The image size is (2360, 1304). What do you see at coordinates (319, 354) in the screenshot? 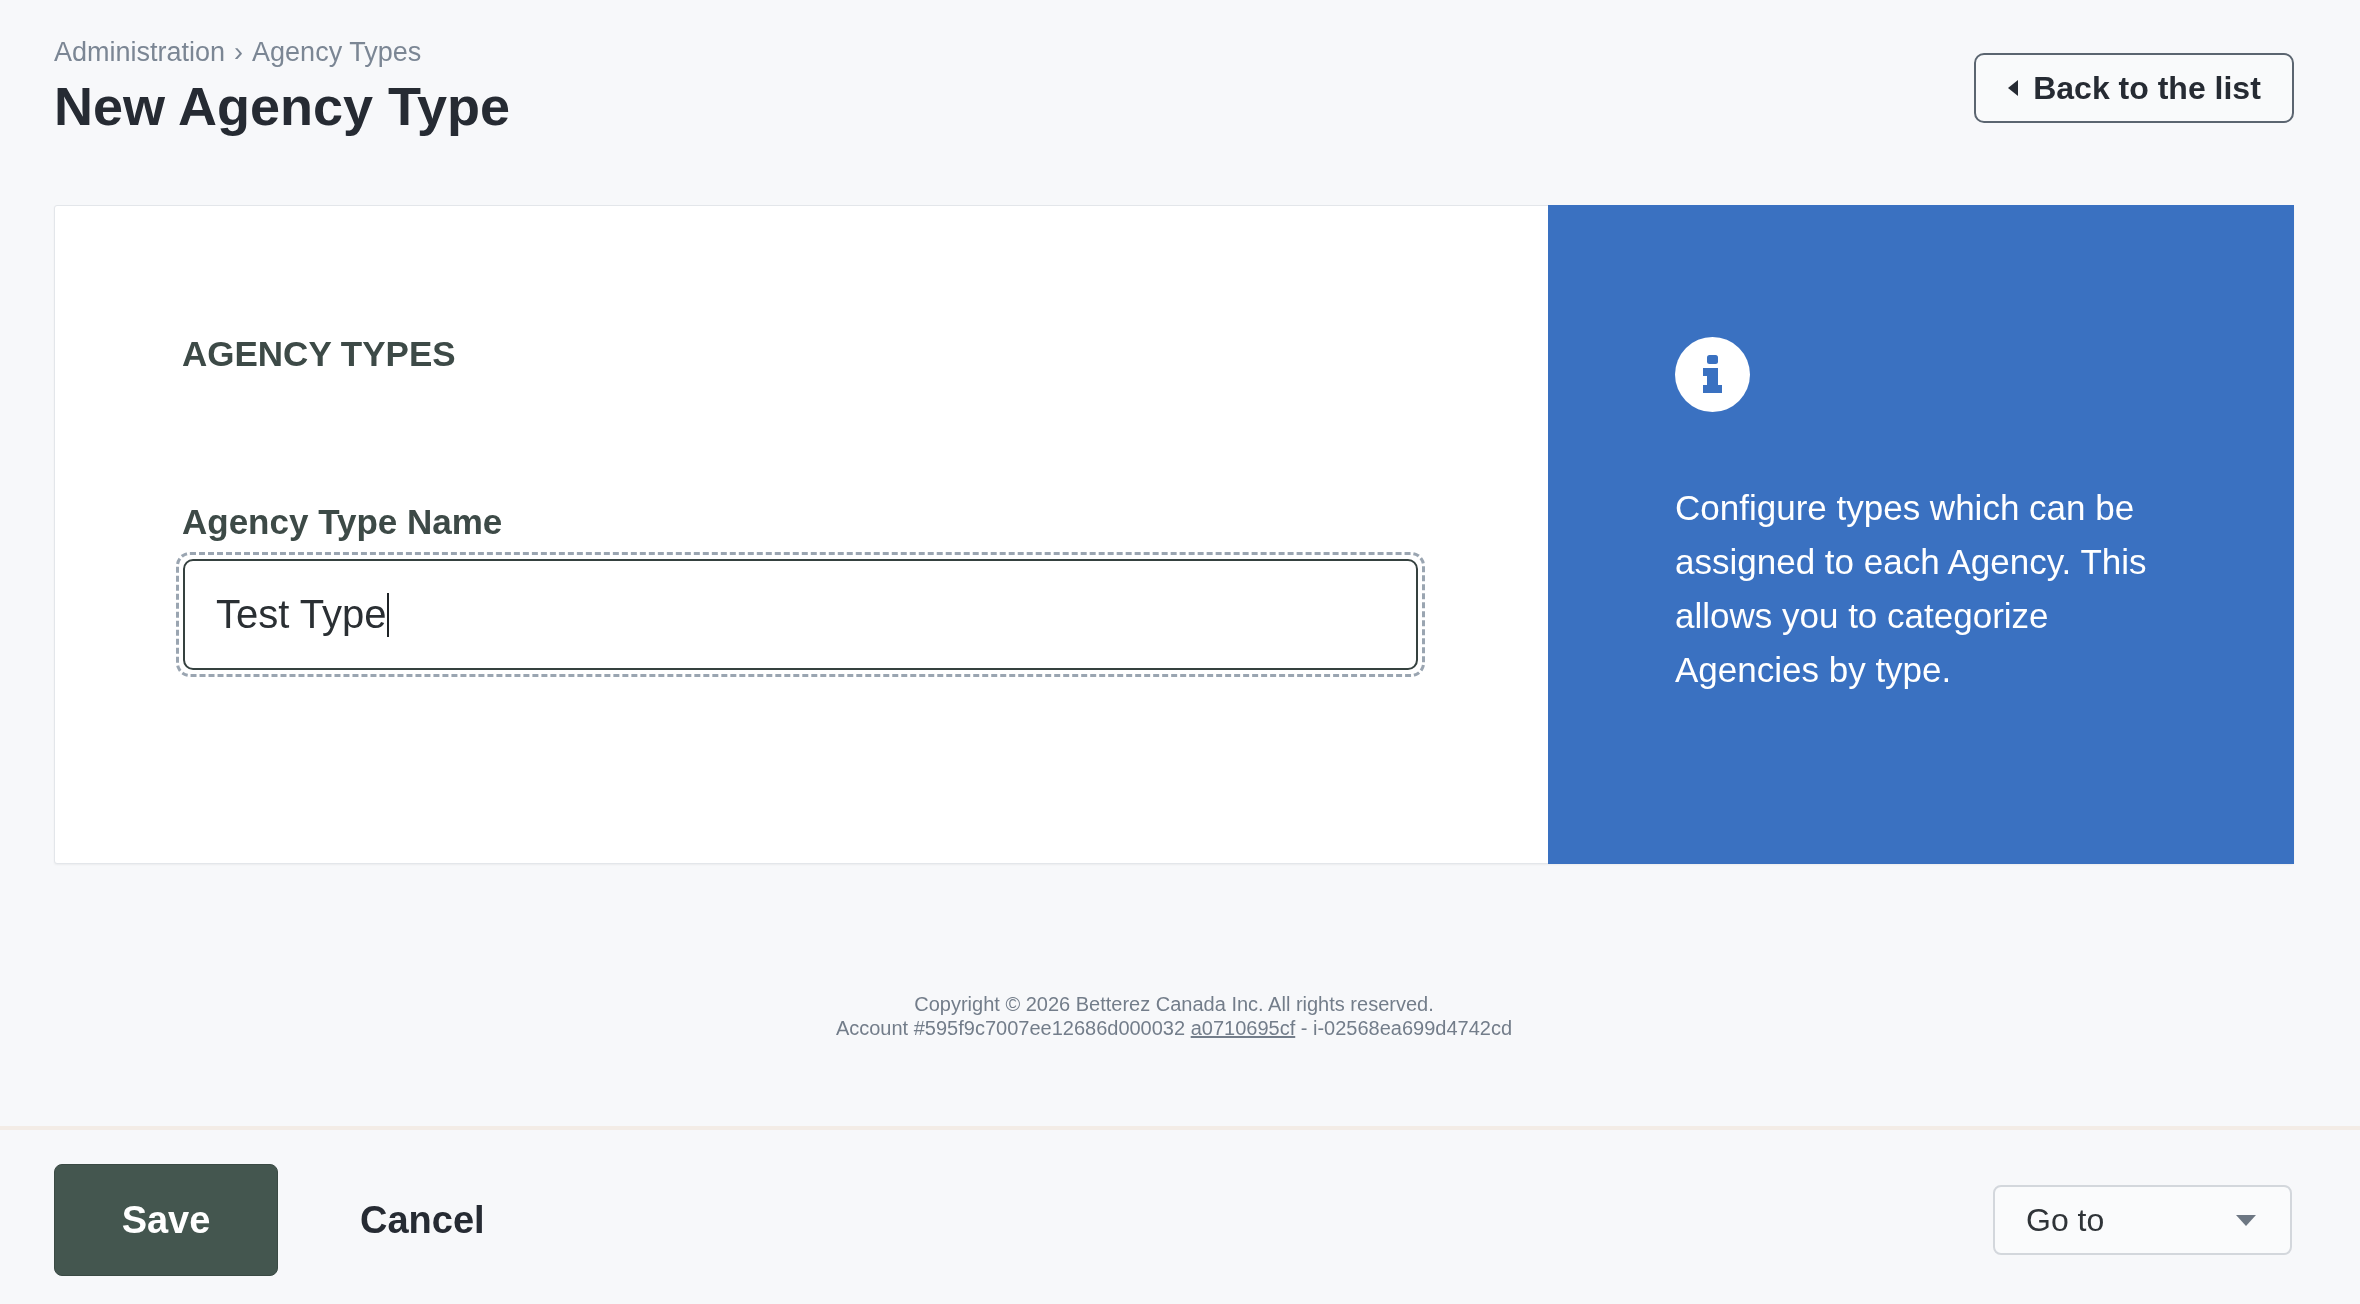
I see `section-heading: AGENCY TYPES` at bounding box center [319, 354].